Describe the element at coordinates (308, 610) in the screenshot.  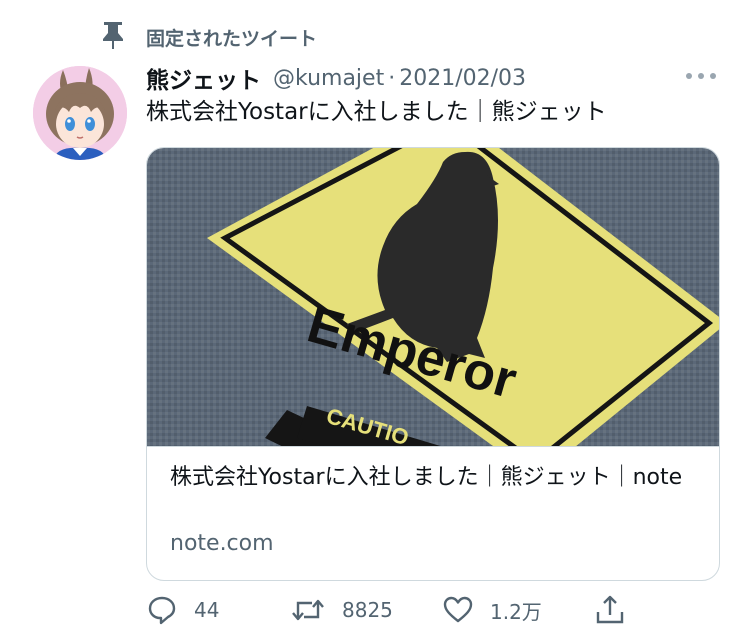
I see `retweet-icon` at that location.